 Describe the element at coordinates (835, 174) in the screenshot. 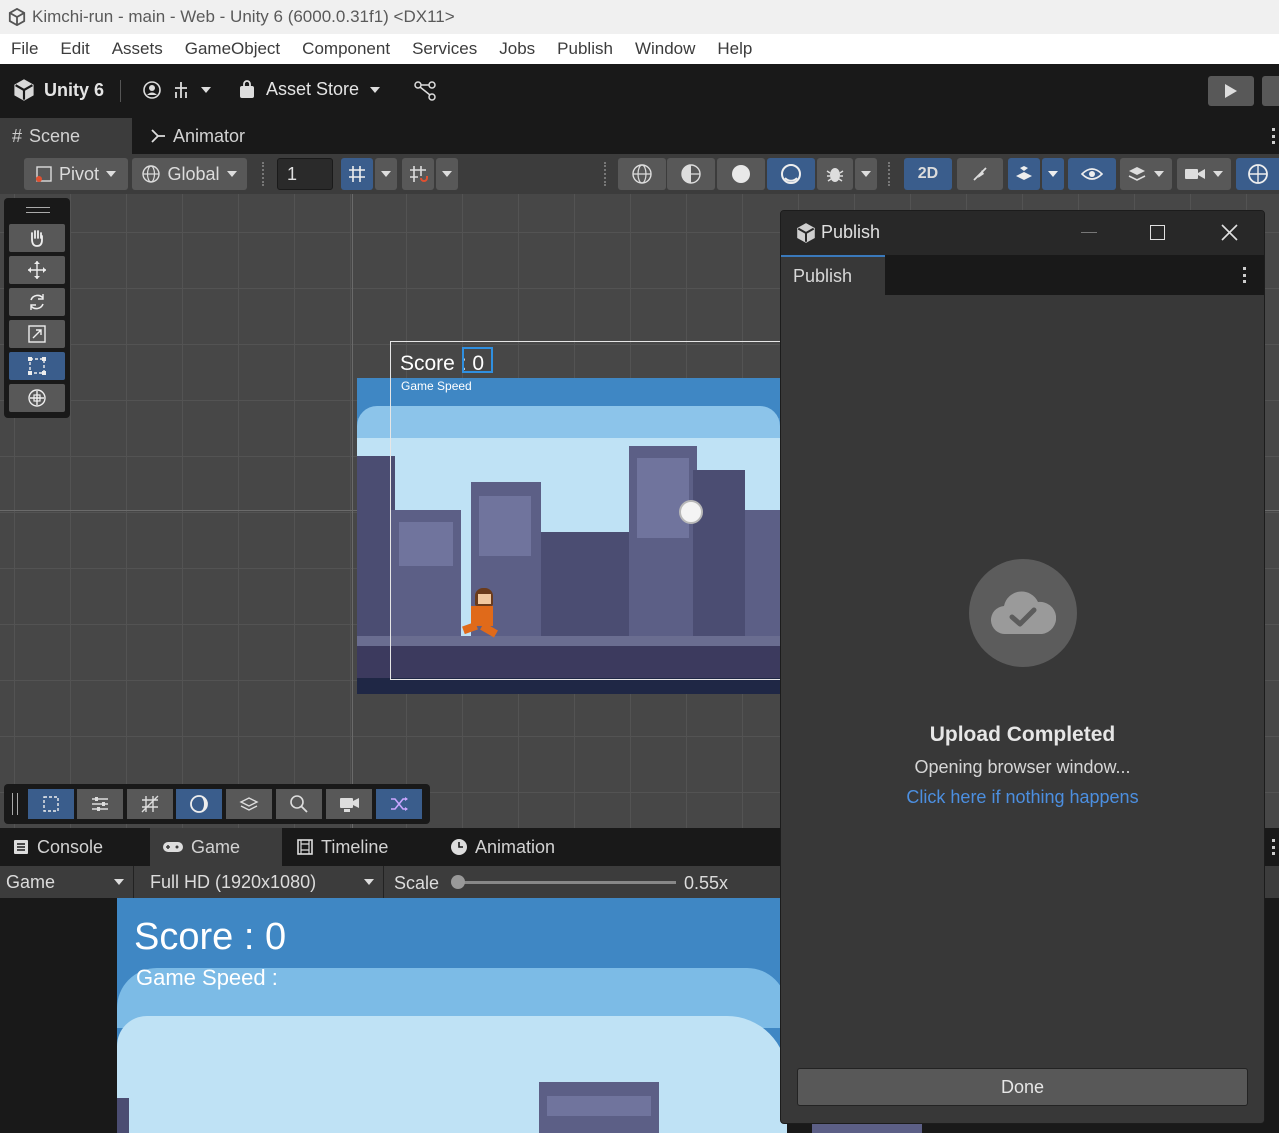

I see `debug-draw-button` at that location.